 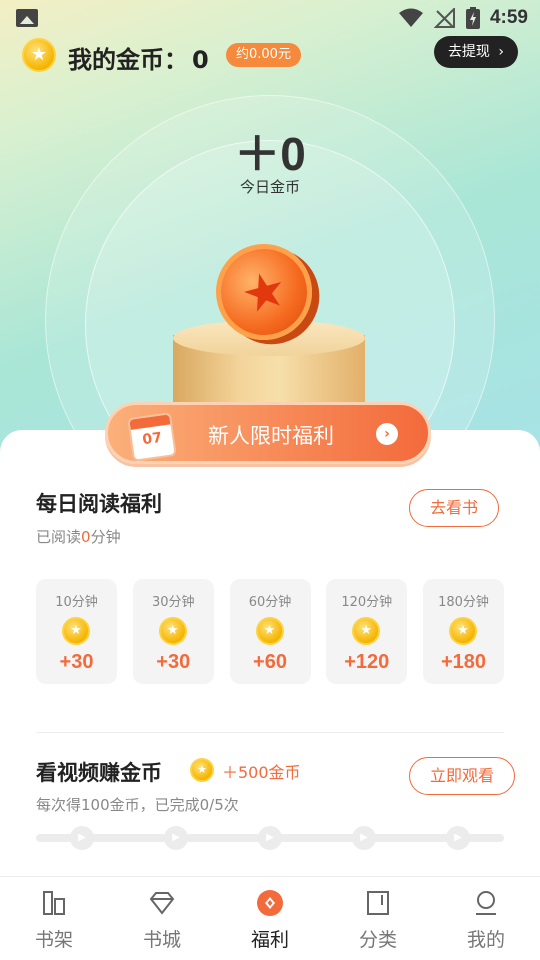 I want to click on read-suffix: 分钟, so click(x=105, y=537).